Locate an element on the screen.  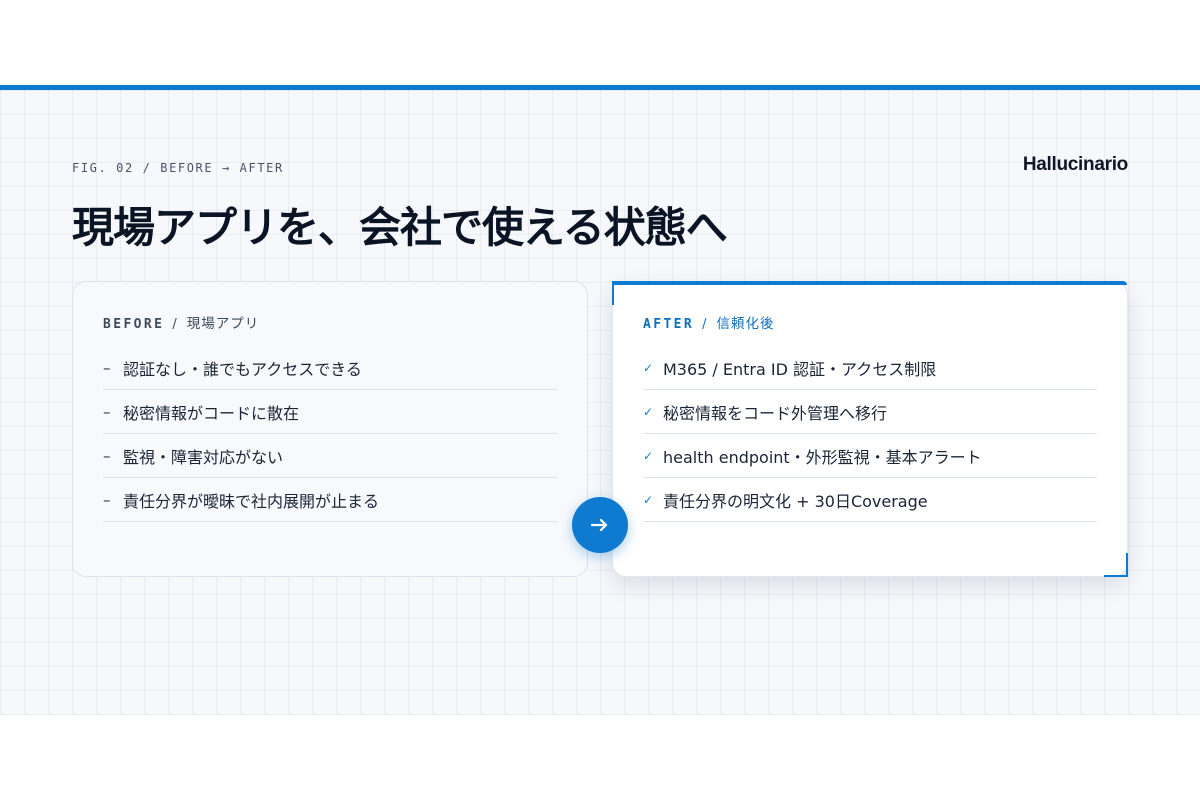
after-item-text: 責任分界の明文化 + 30日Coverage is located at coordinates (795, 501).